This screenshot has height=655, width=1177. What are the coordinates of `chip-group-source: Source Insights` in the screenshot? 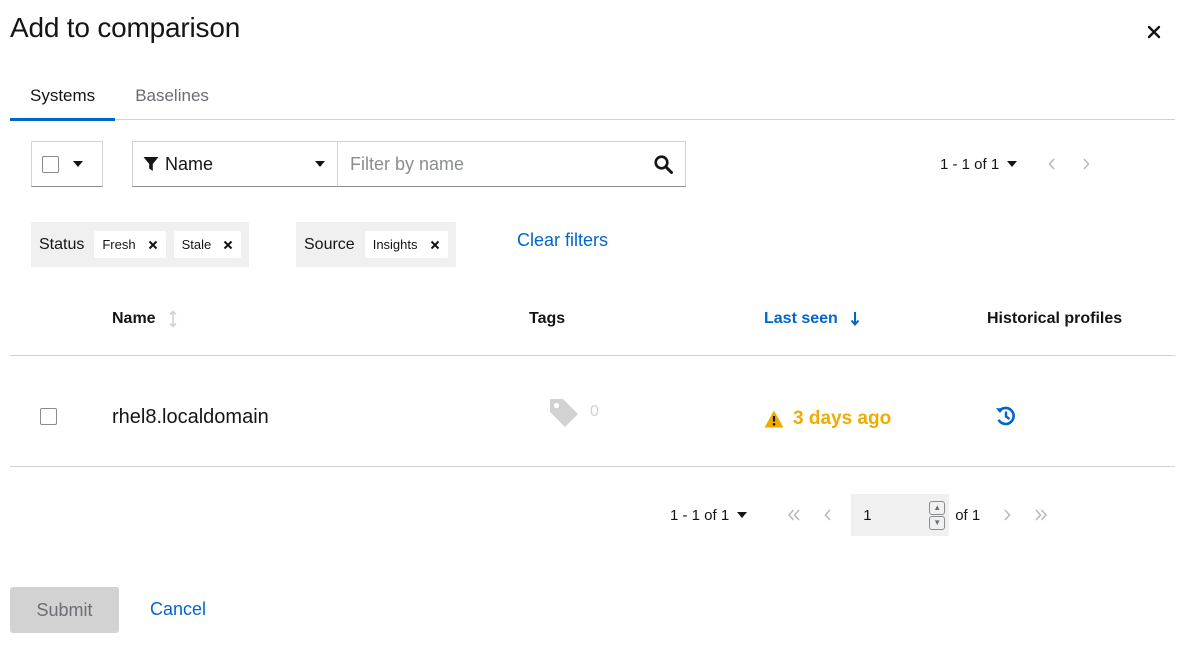 It's located at (376, 244).